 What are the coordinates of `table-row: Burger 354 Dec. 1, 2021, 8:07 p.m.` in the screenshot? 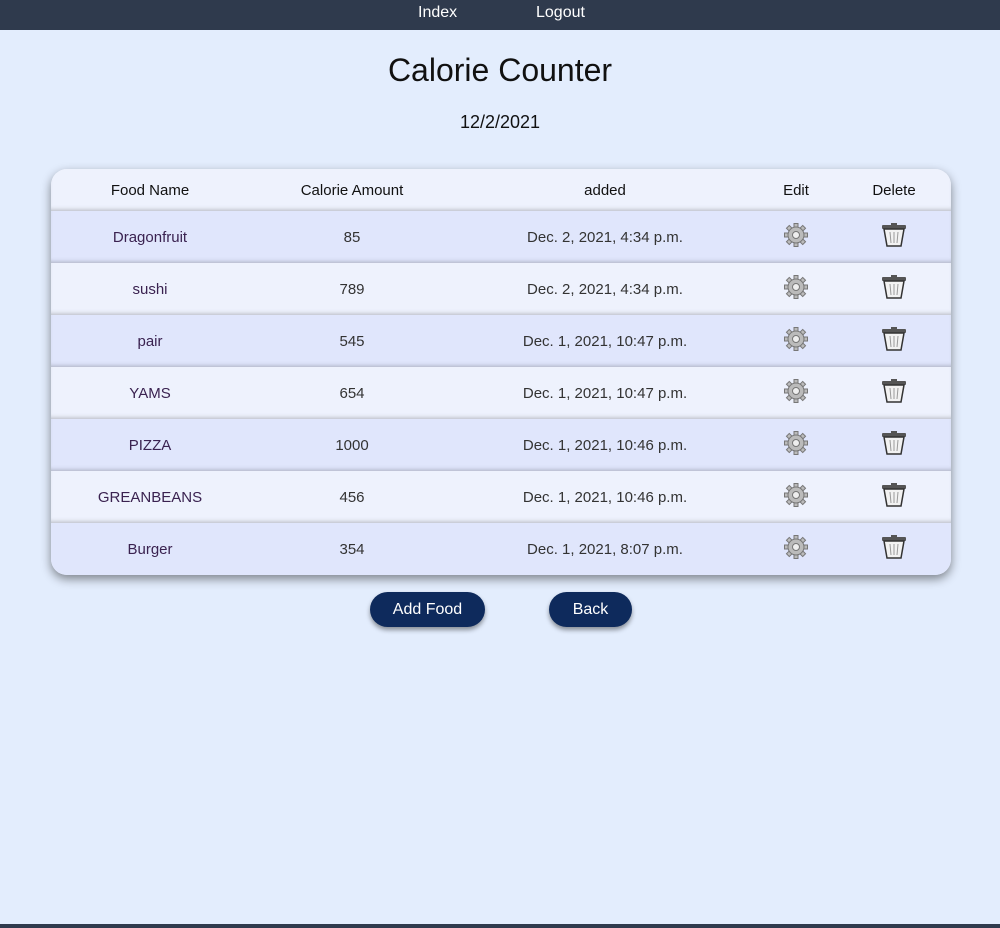 It's located at (501, 549).